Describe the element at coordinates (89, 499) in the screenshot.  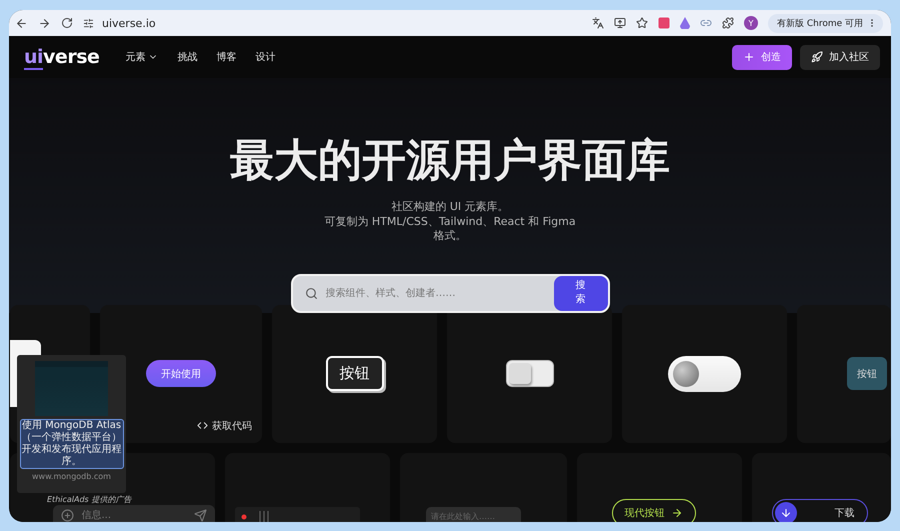
I see `ad-credit: EthicalAds 提供的广告` at that location.